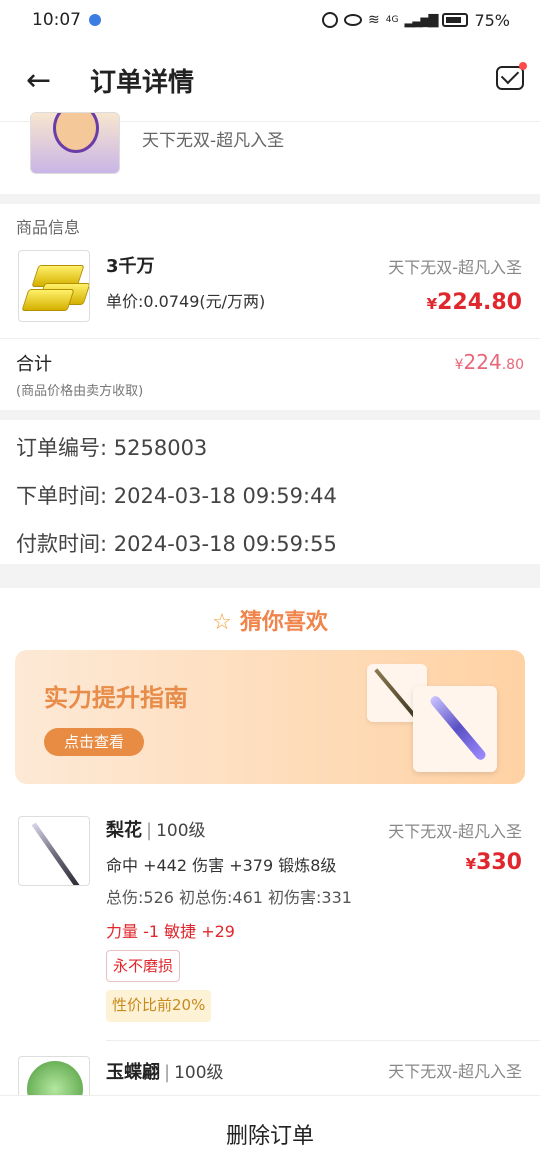  What do you see at coordinates (270, 622) in the screenshot?
I see `recommend-title: ☆ 猜你喜欢` at bounding box center [270, 622].